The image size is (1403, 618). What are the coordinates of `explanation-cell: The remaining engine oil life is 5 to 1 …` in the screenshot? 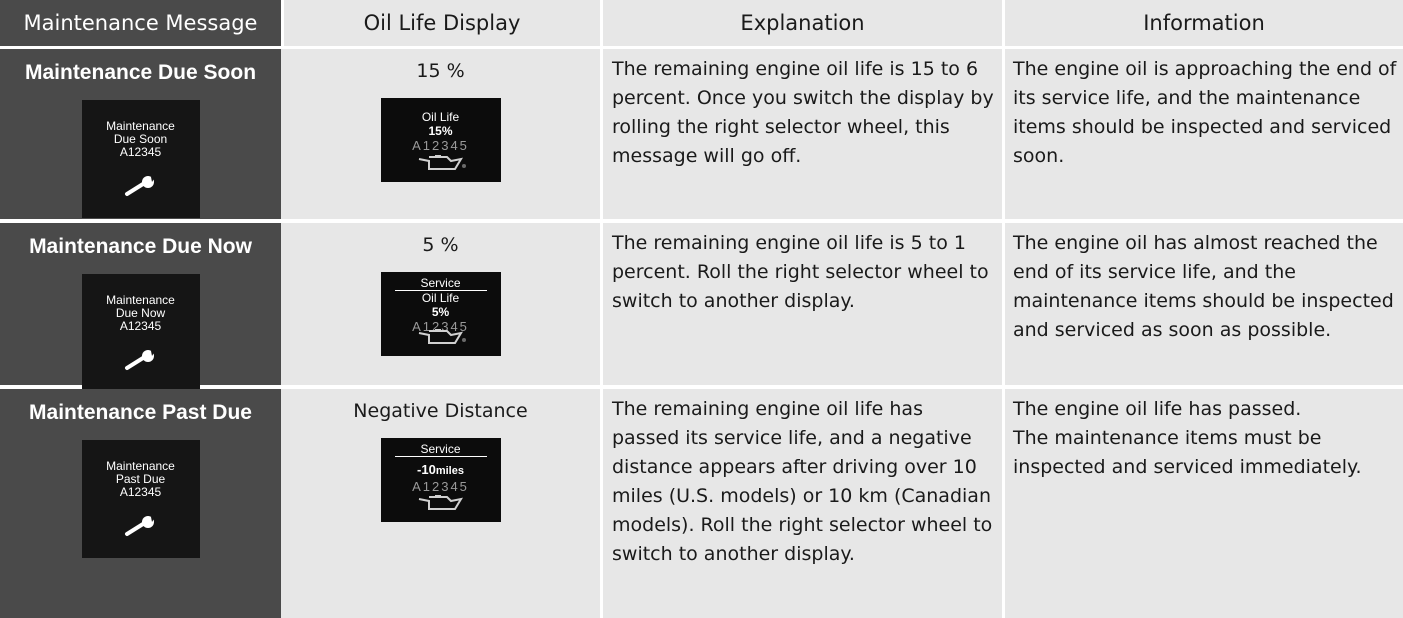 It's located at (802, 304).